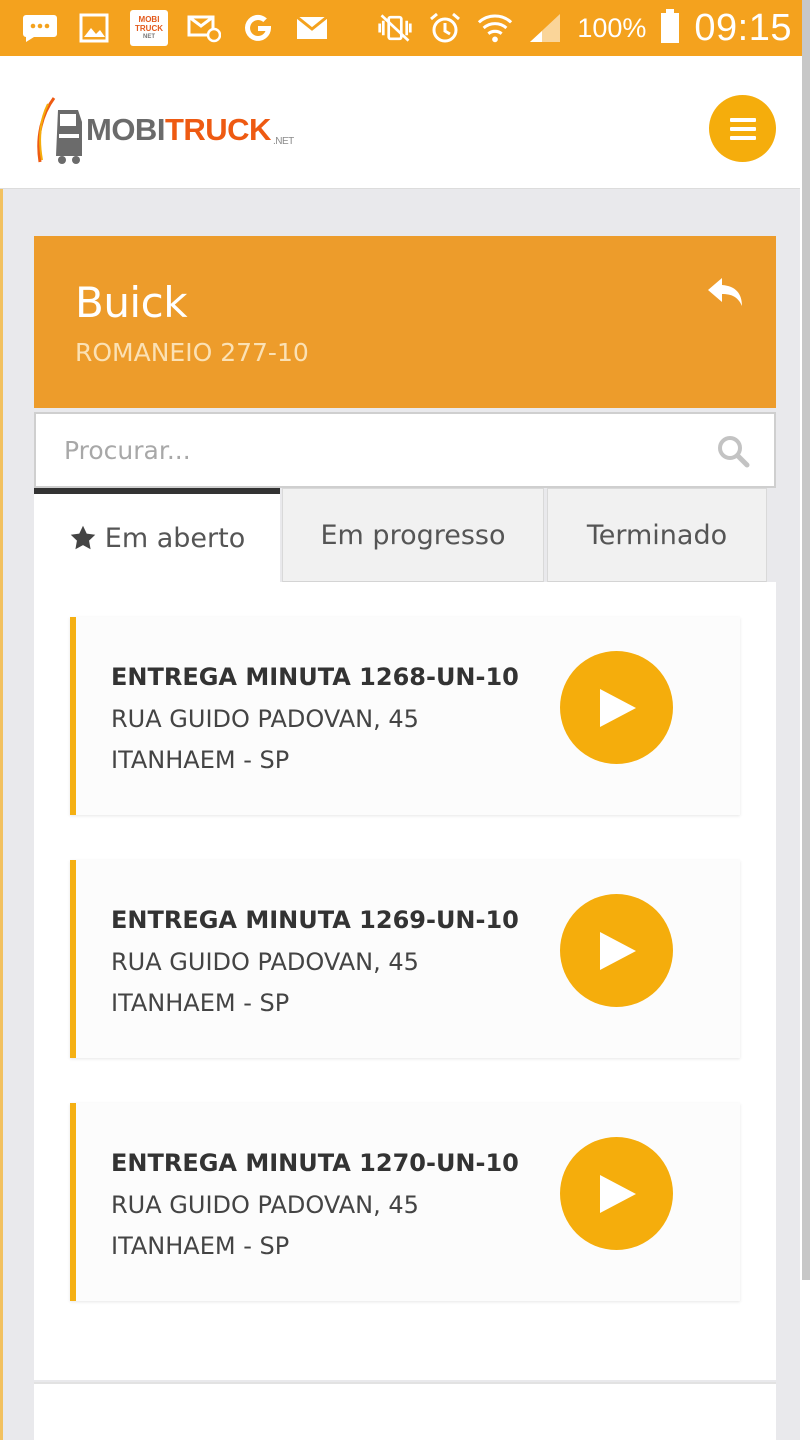 This screenshot has width=810, height=1440. I want to click on panel-title: Buick, so click(131, 302).